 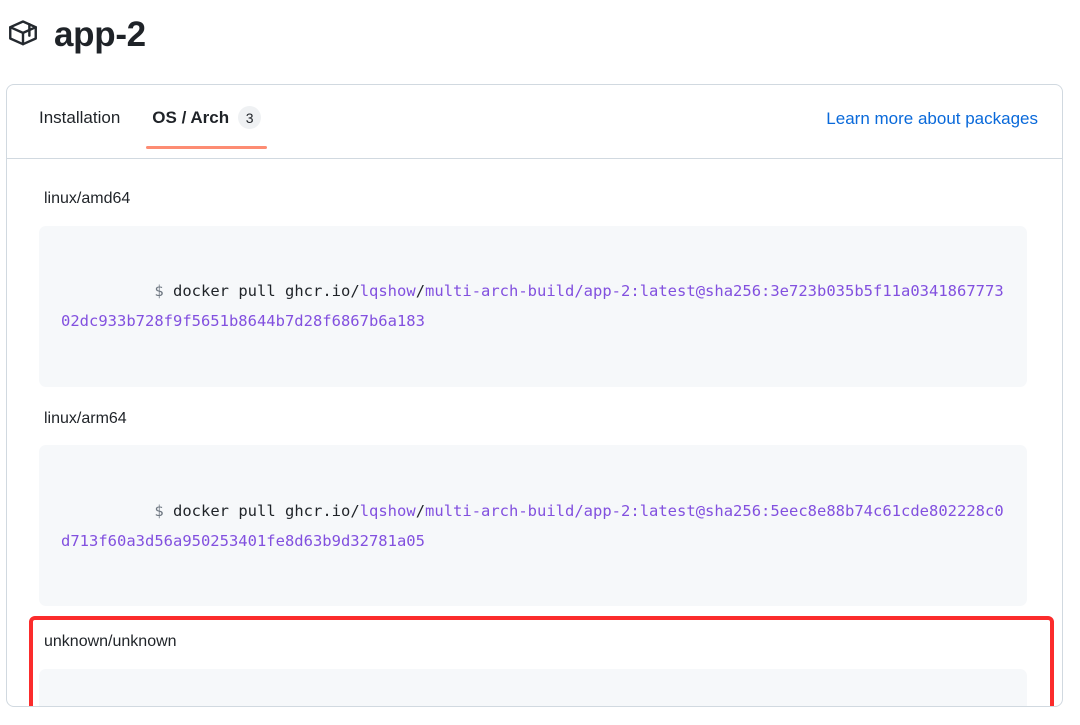 I want to click on arch-label: linux/amd64, so click(x=87, y=198).